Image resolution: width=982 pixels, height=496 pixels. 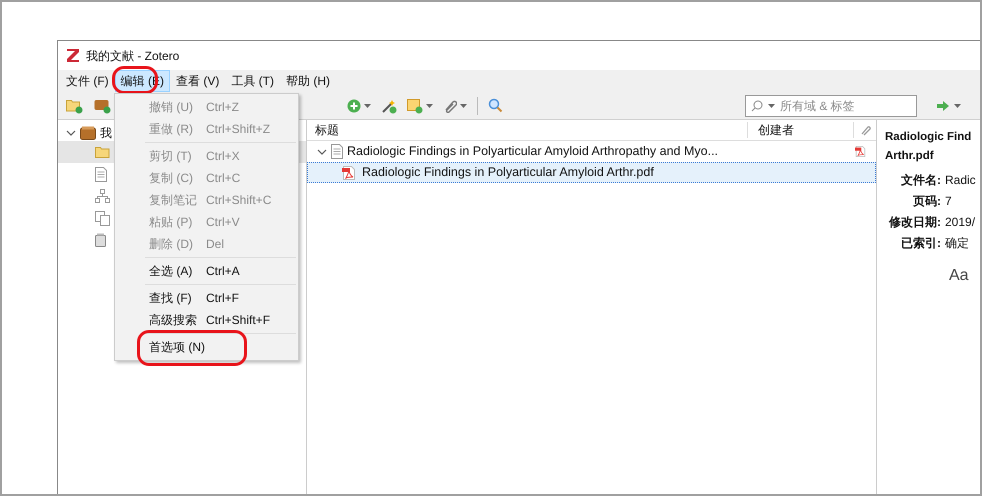 What do you see at coordinates (508, 173) in the screenshot?
I see `item-title: Radiologic Findings in Polyarticular Amyloid Arthr.pdf` at bounding box center [508, 173].